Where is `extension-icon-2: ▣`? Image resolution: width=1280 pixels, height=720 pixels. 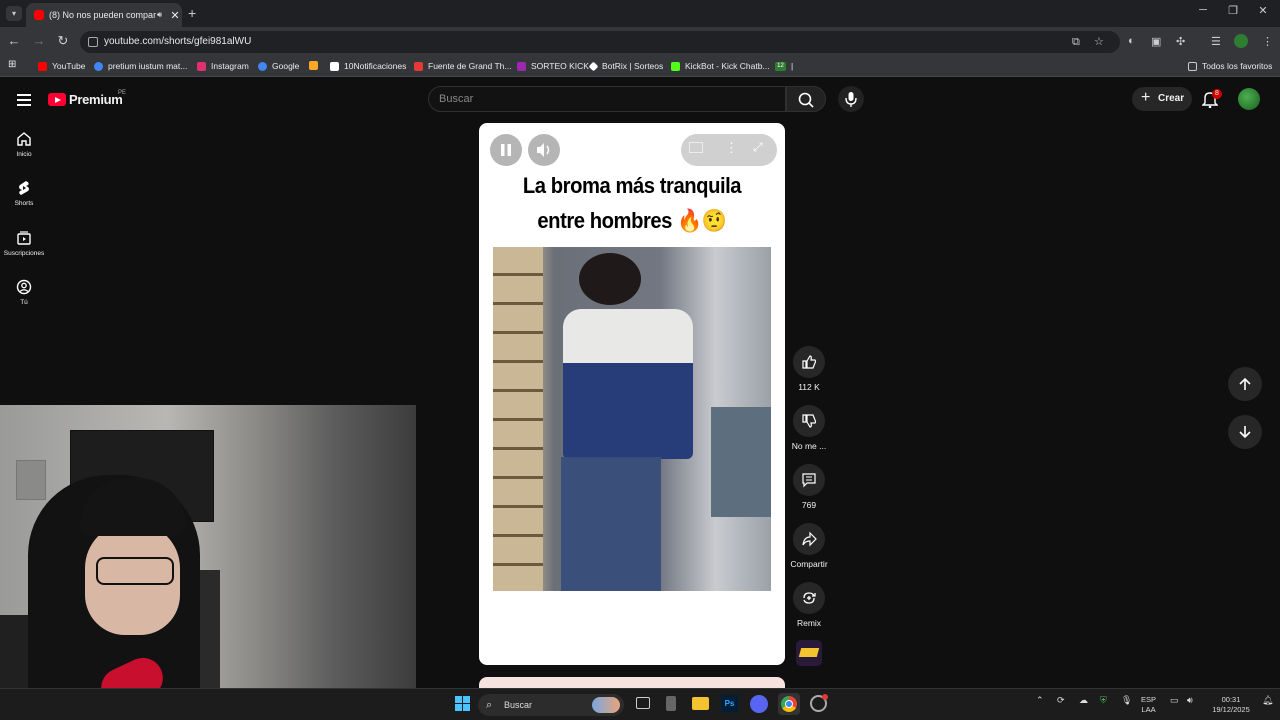 extension-icon-2: ▣ is located at coordinates (1156, 41).